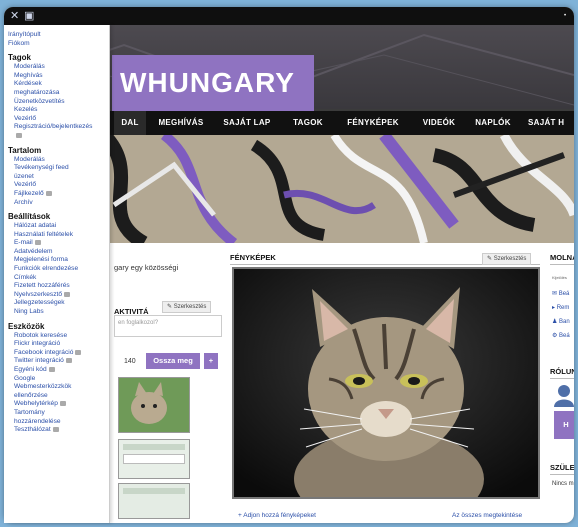  Describe the element at coordinates (548, 123) in the screenshot. I see `nav-item-my-h: SAJÁT H` at that location.